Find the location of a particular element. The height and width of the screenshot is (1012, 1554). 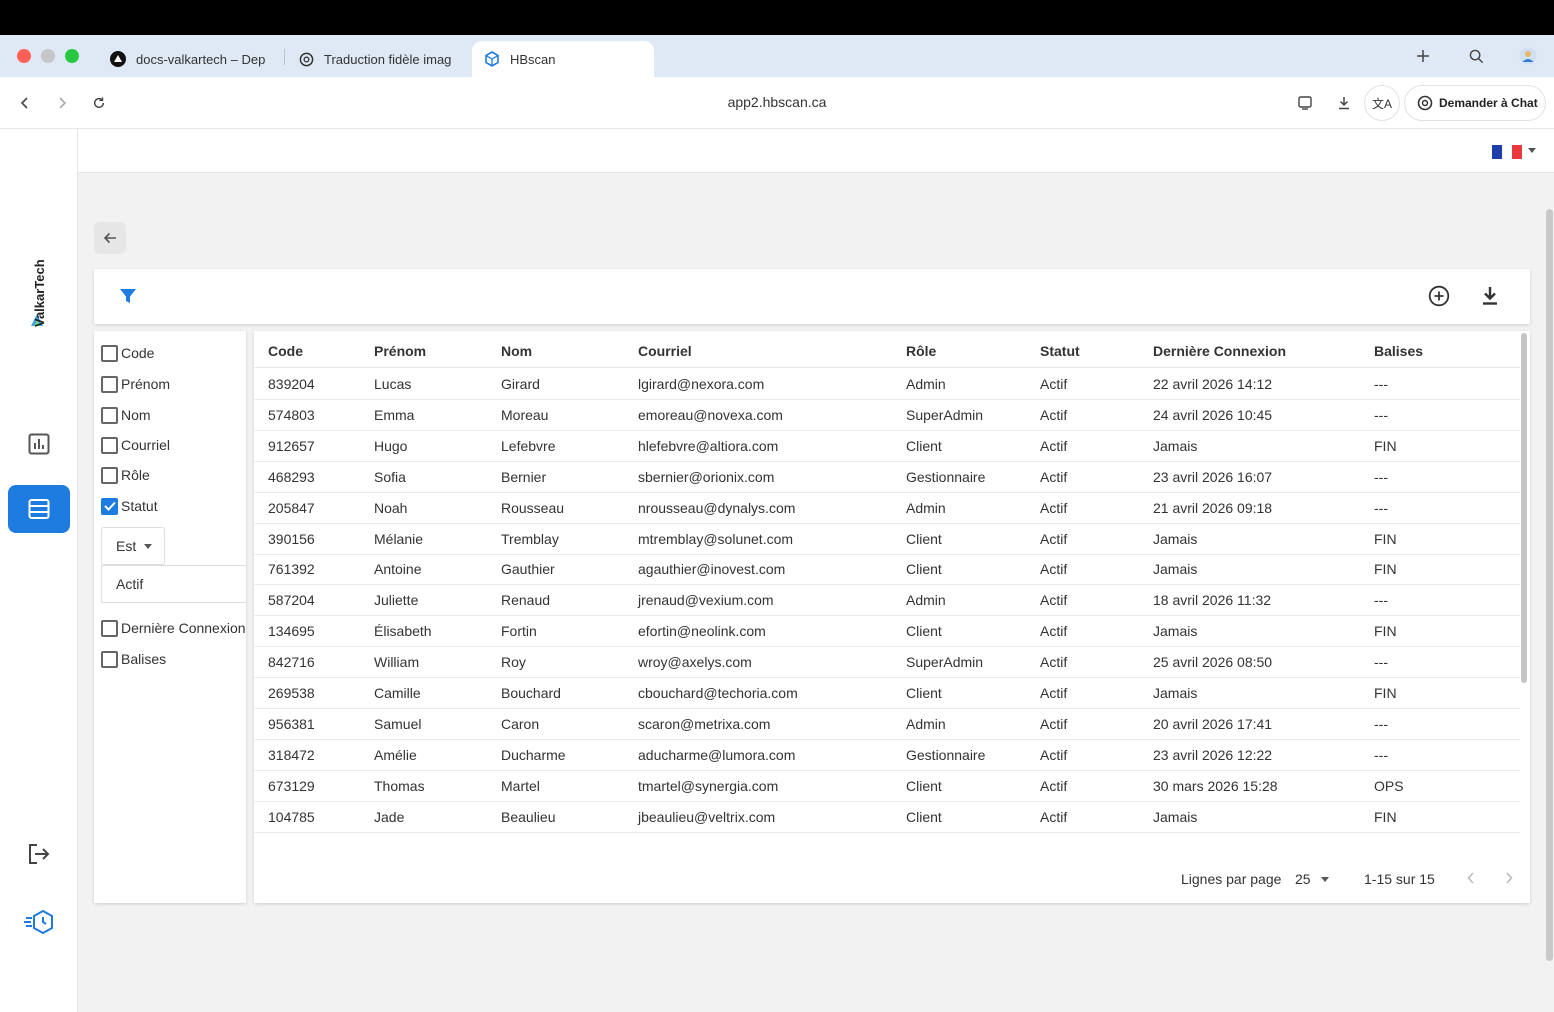

rows-per-page-label: Lignes par page is located at coordinates (1231, 879).